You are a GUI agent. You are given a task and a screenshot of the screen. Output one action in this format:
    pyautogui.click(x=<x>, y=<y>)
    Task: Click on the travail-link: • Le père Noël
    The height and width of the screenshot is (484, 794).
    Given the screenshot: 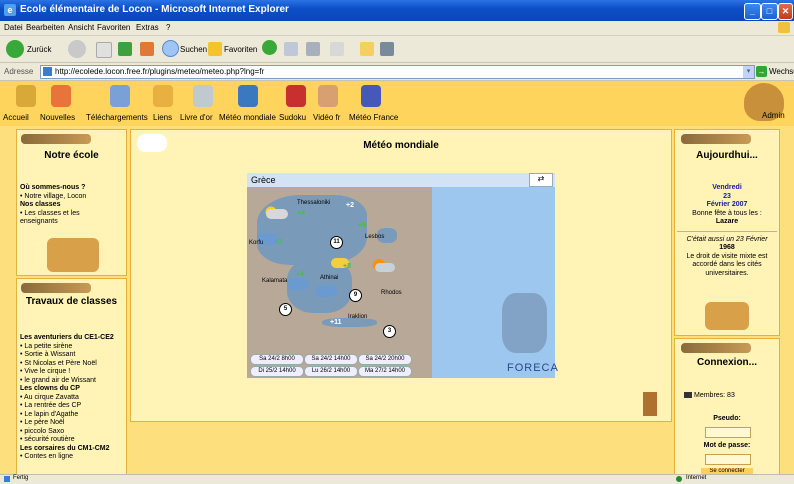 What is the action you would take?
    pyautogui.click(x=67, y=423)
    